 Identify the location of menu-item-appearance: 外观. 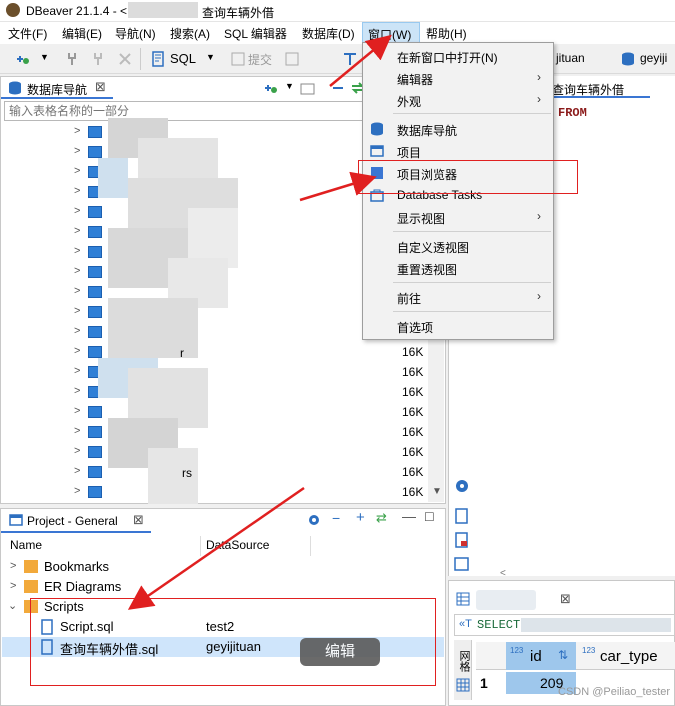
(409, 101).